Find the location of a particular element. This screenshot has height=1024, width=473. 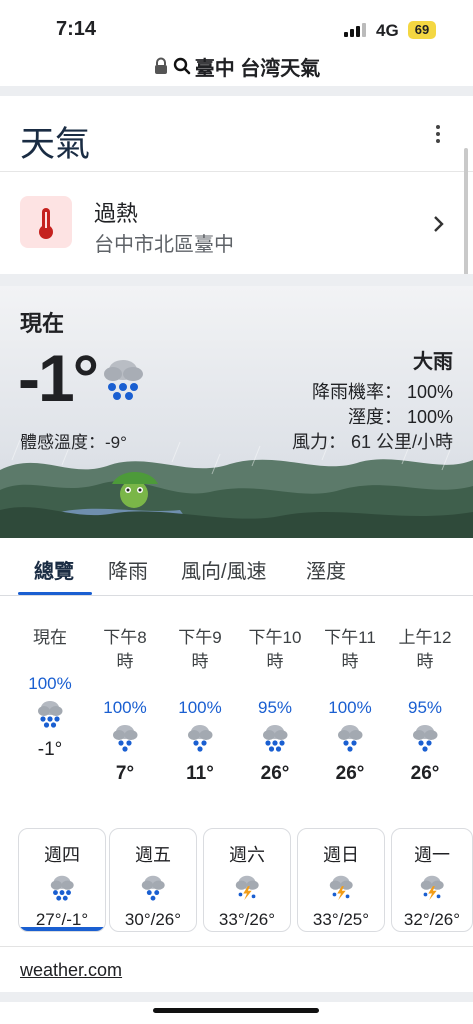

page-title: 天氣 is located at coordinates (55, 144).